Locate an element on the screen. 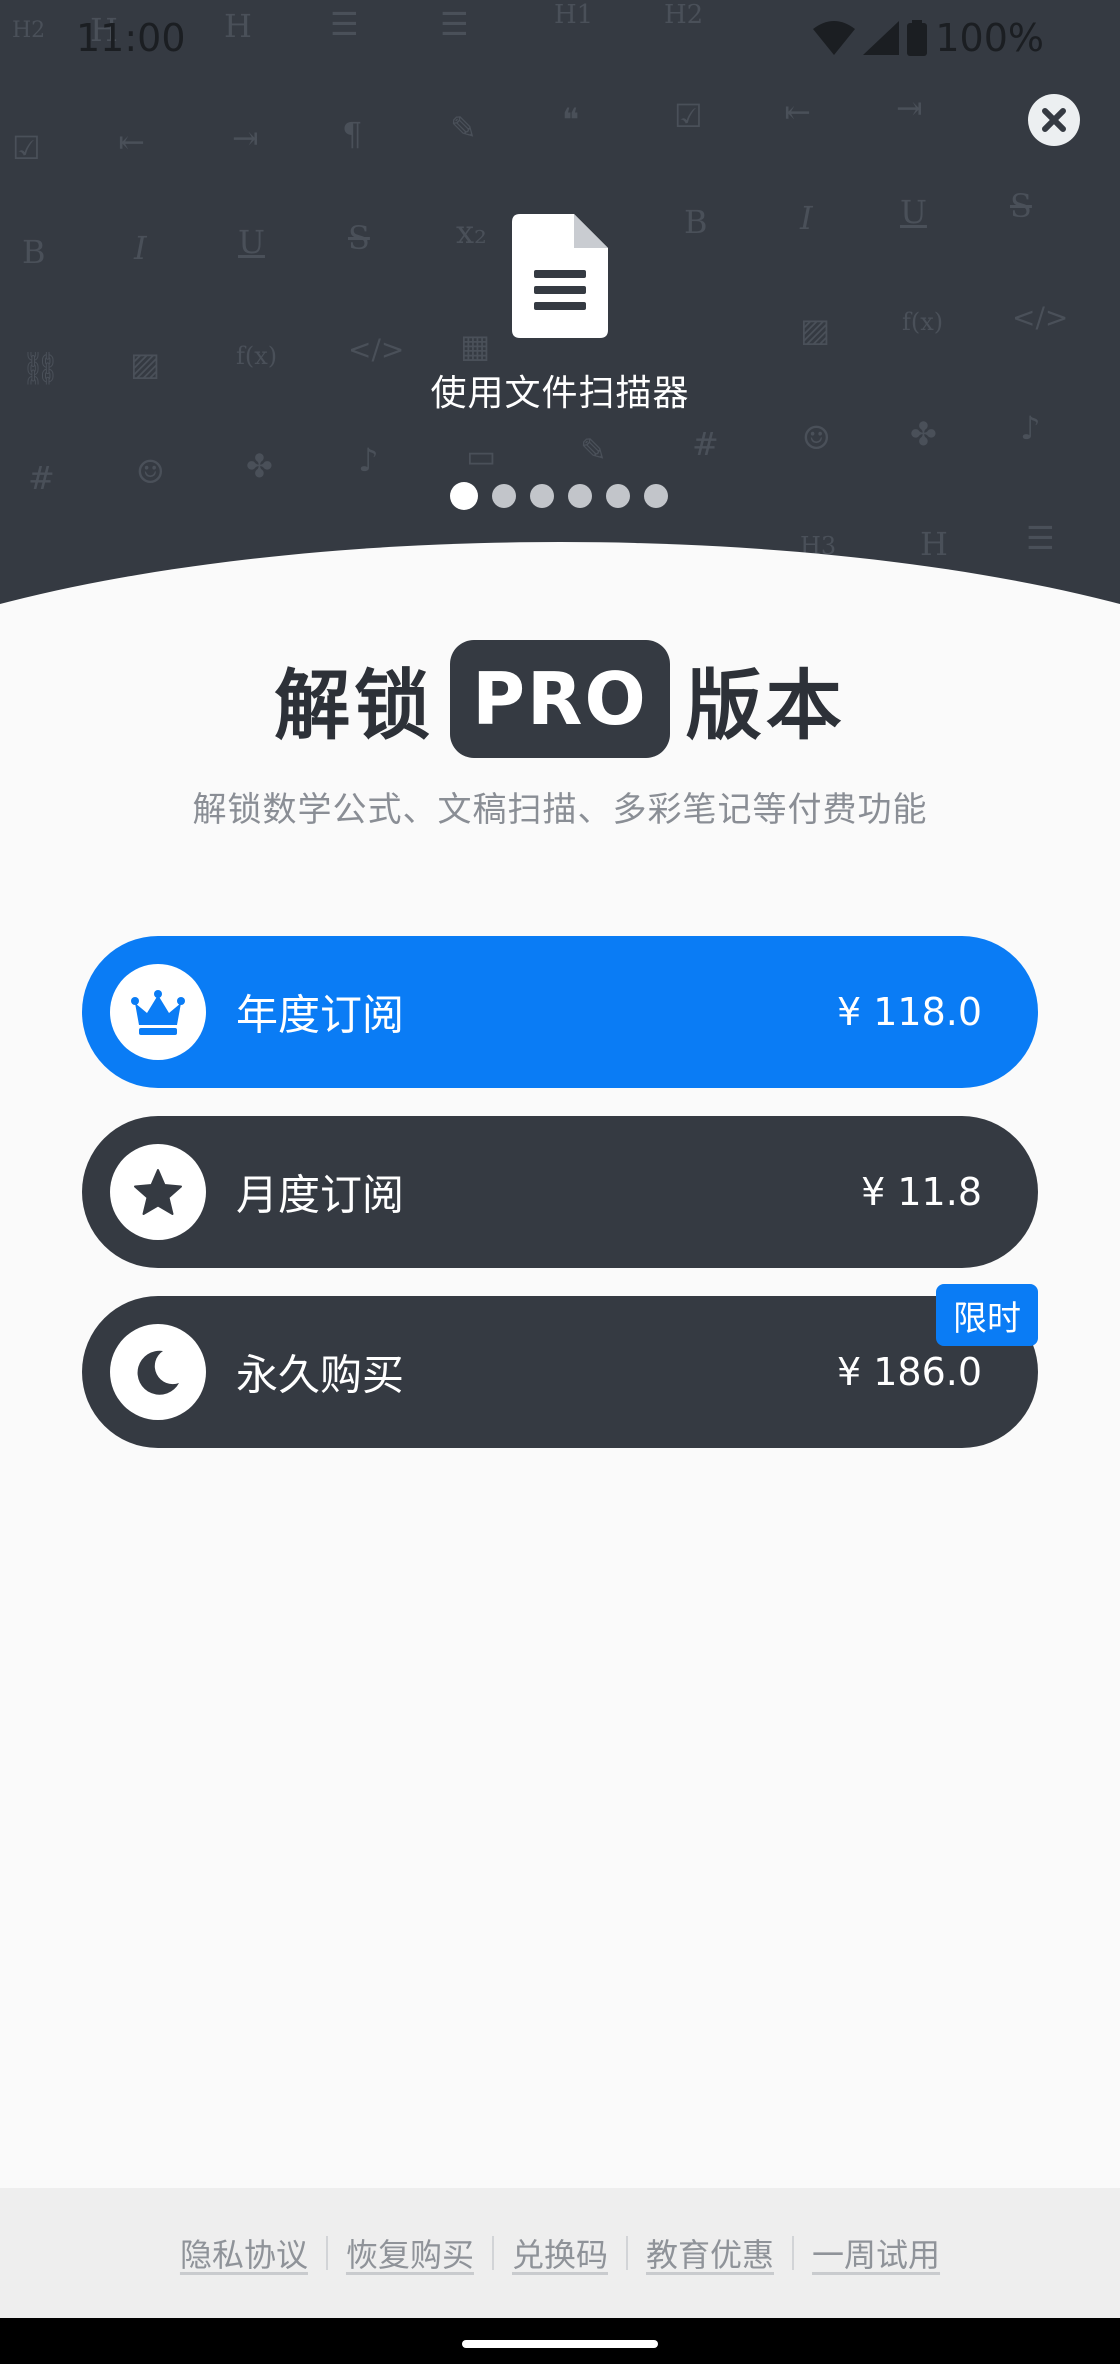  signal-icon is located at coordinates (881, 38).